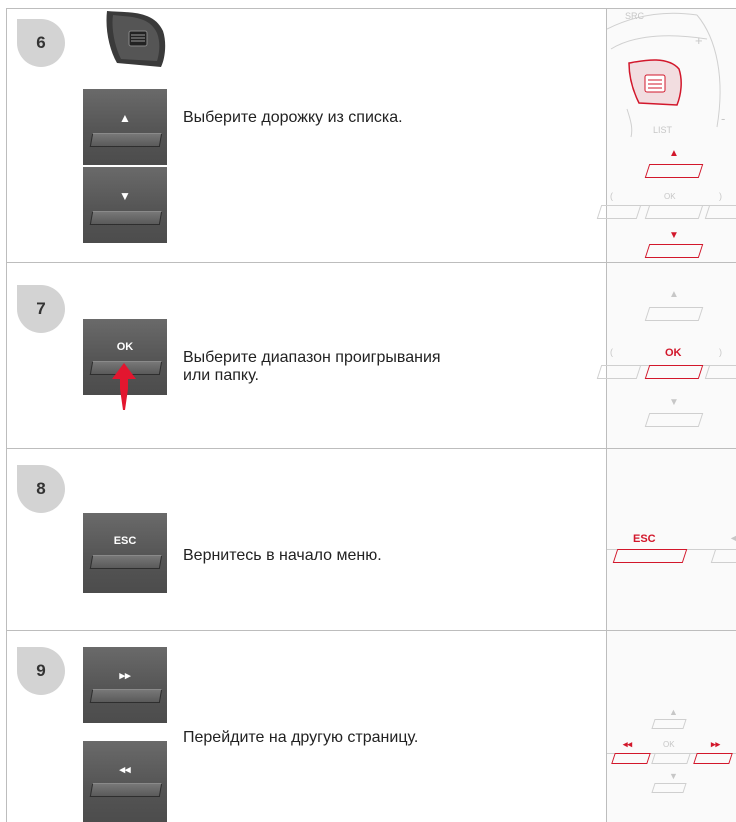 The width and height of the screenshot is (736, 822). Describe the element at coordinates (125, 781) in the screenshot. I see `rewind-button: ◂◂` at that location.